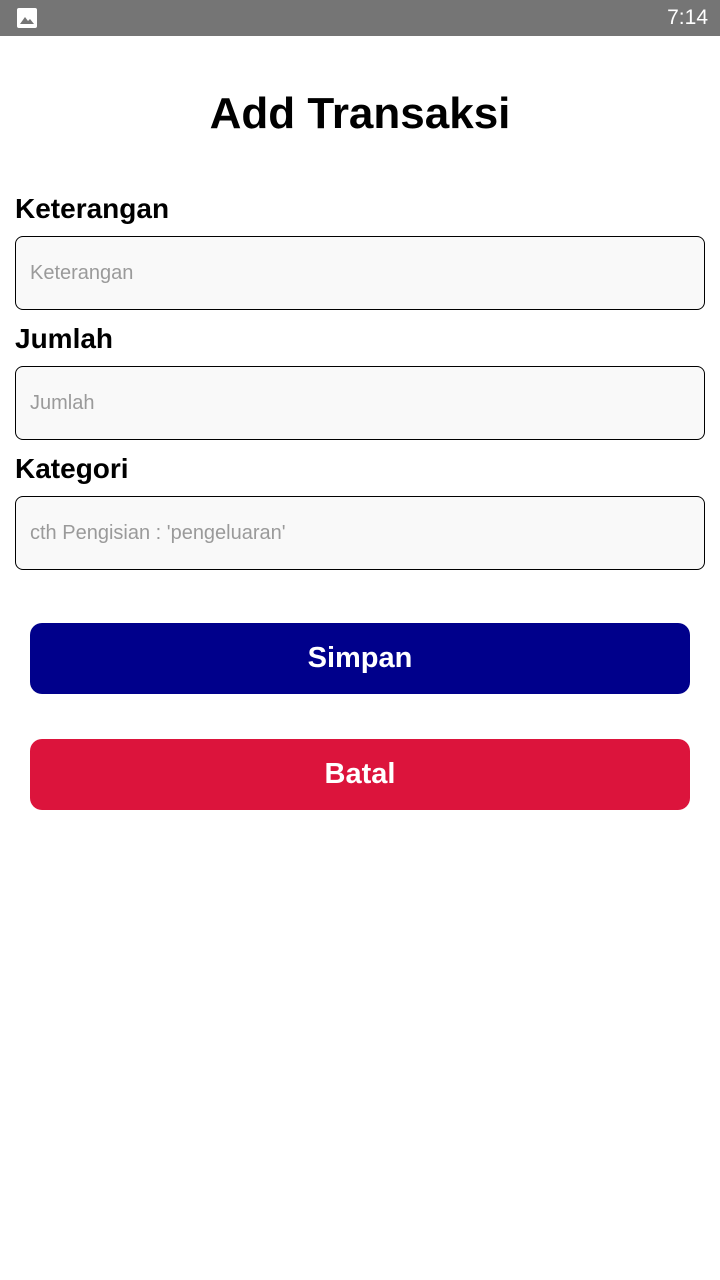 The image size is (720, 1280). I want to click on save-button: Simpan, so click(360, 658).